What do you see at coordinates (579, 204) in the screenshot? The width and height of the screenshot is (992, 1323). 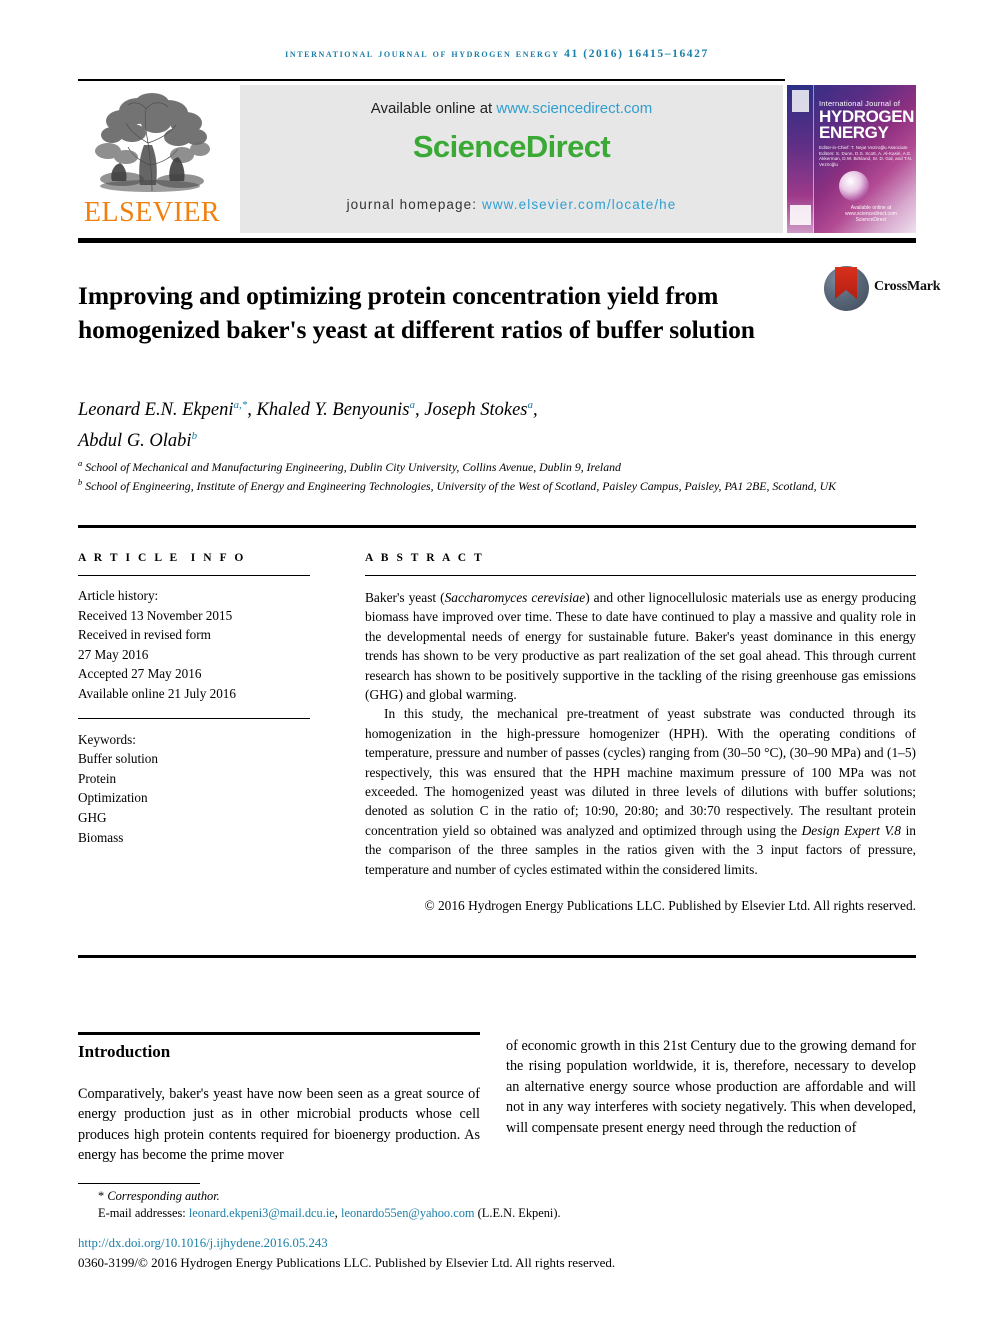 I see `journal-homepage-url: www.elsevier.com/locate/he` at bounding box center [579, 204].